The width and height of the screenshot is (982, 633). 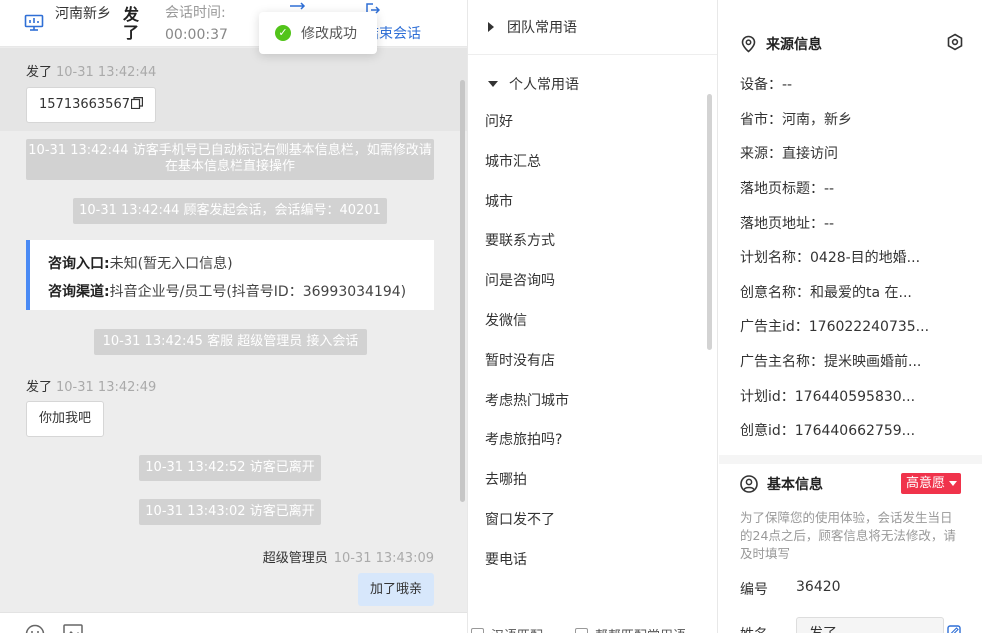 What do you see at coordinates (754, 590) in the screenshot?
I see `id-label: 编号` at bounding box center [754, 590].